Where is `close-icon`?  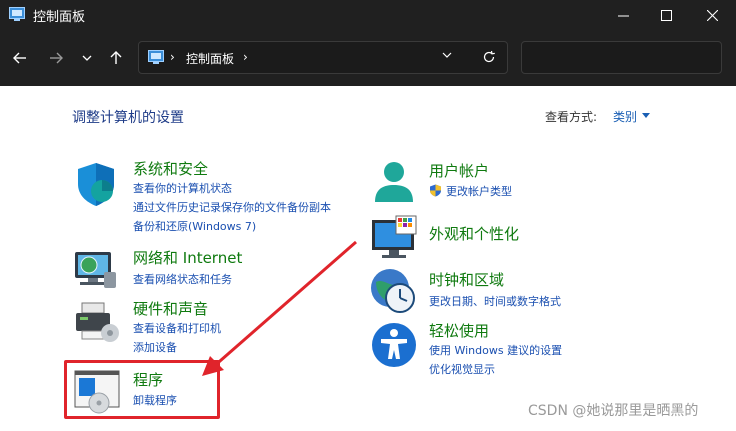 close-icon is located at coordinates (712, 15).